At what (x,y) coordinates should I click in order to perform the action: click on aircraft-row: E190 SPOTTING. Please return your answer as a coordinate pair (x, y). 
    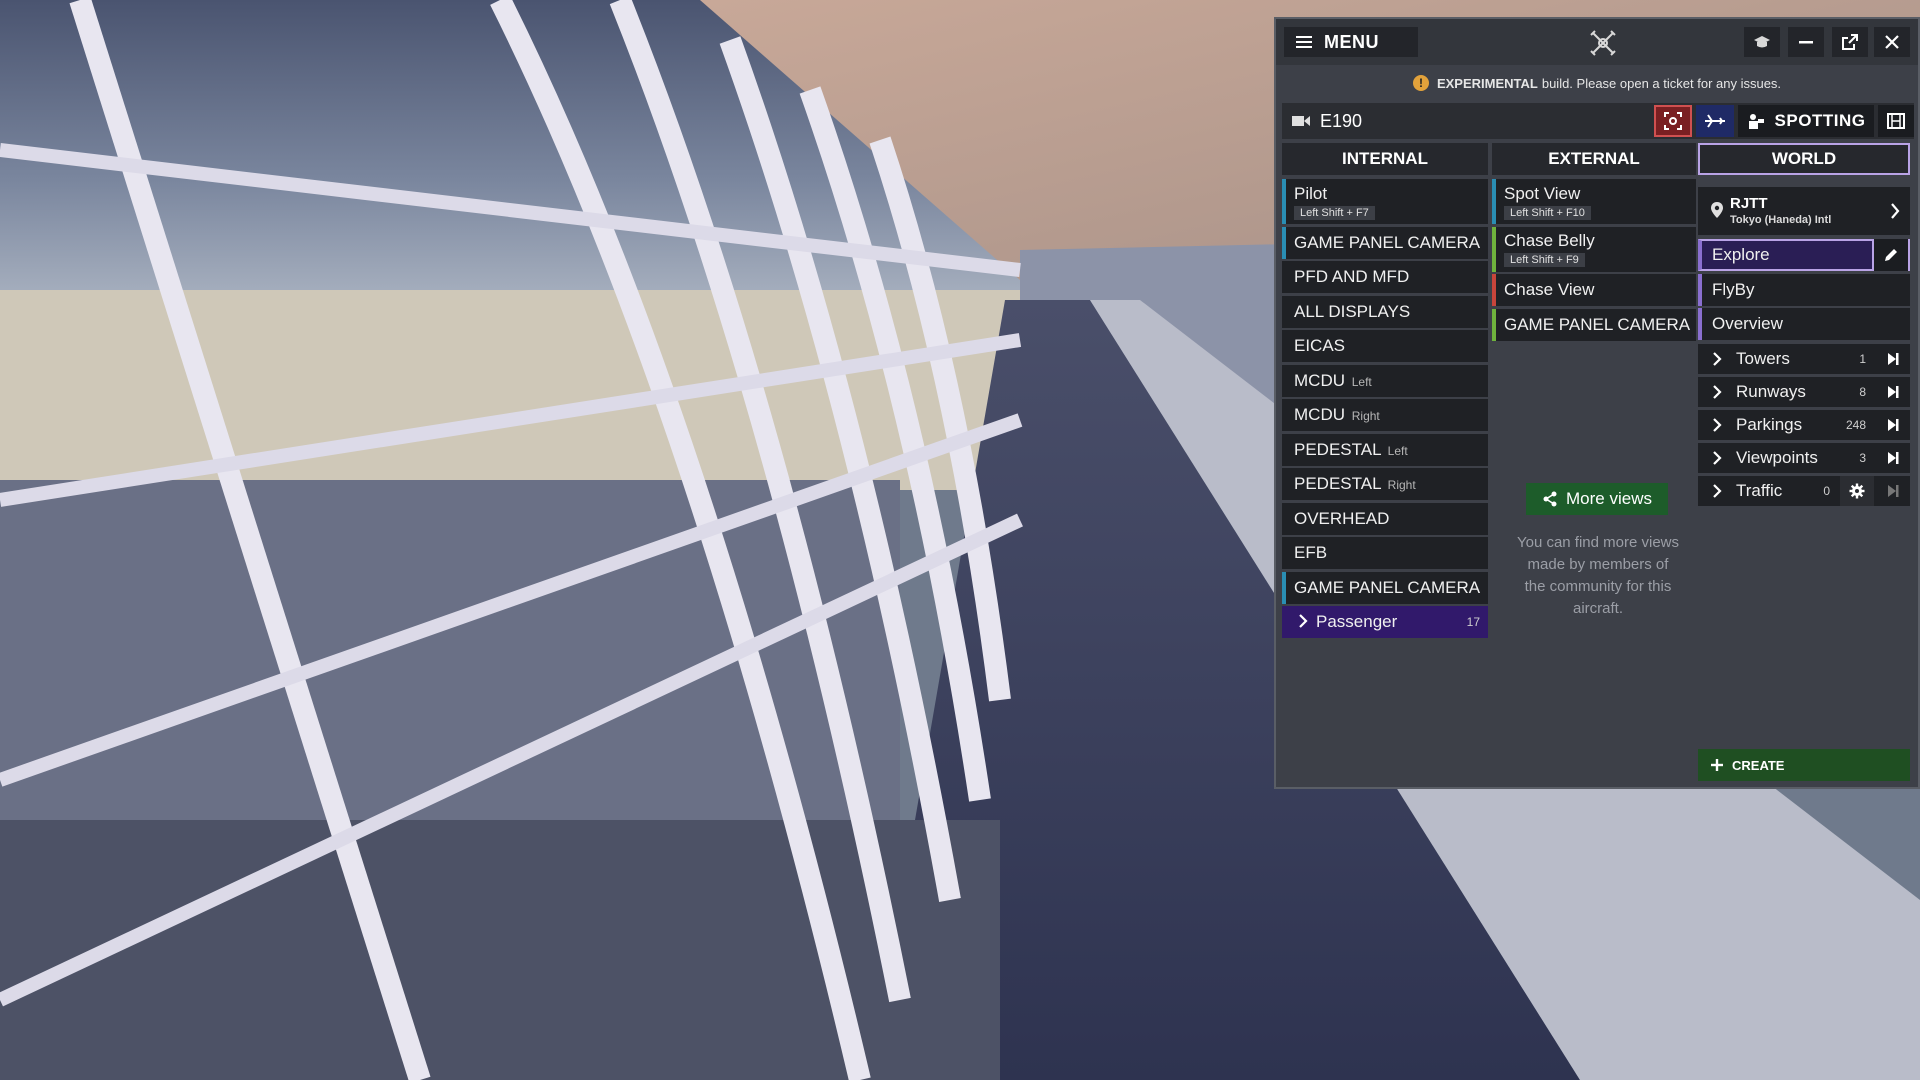
    Looking at the image, I should click on (1598, 121).